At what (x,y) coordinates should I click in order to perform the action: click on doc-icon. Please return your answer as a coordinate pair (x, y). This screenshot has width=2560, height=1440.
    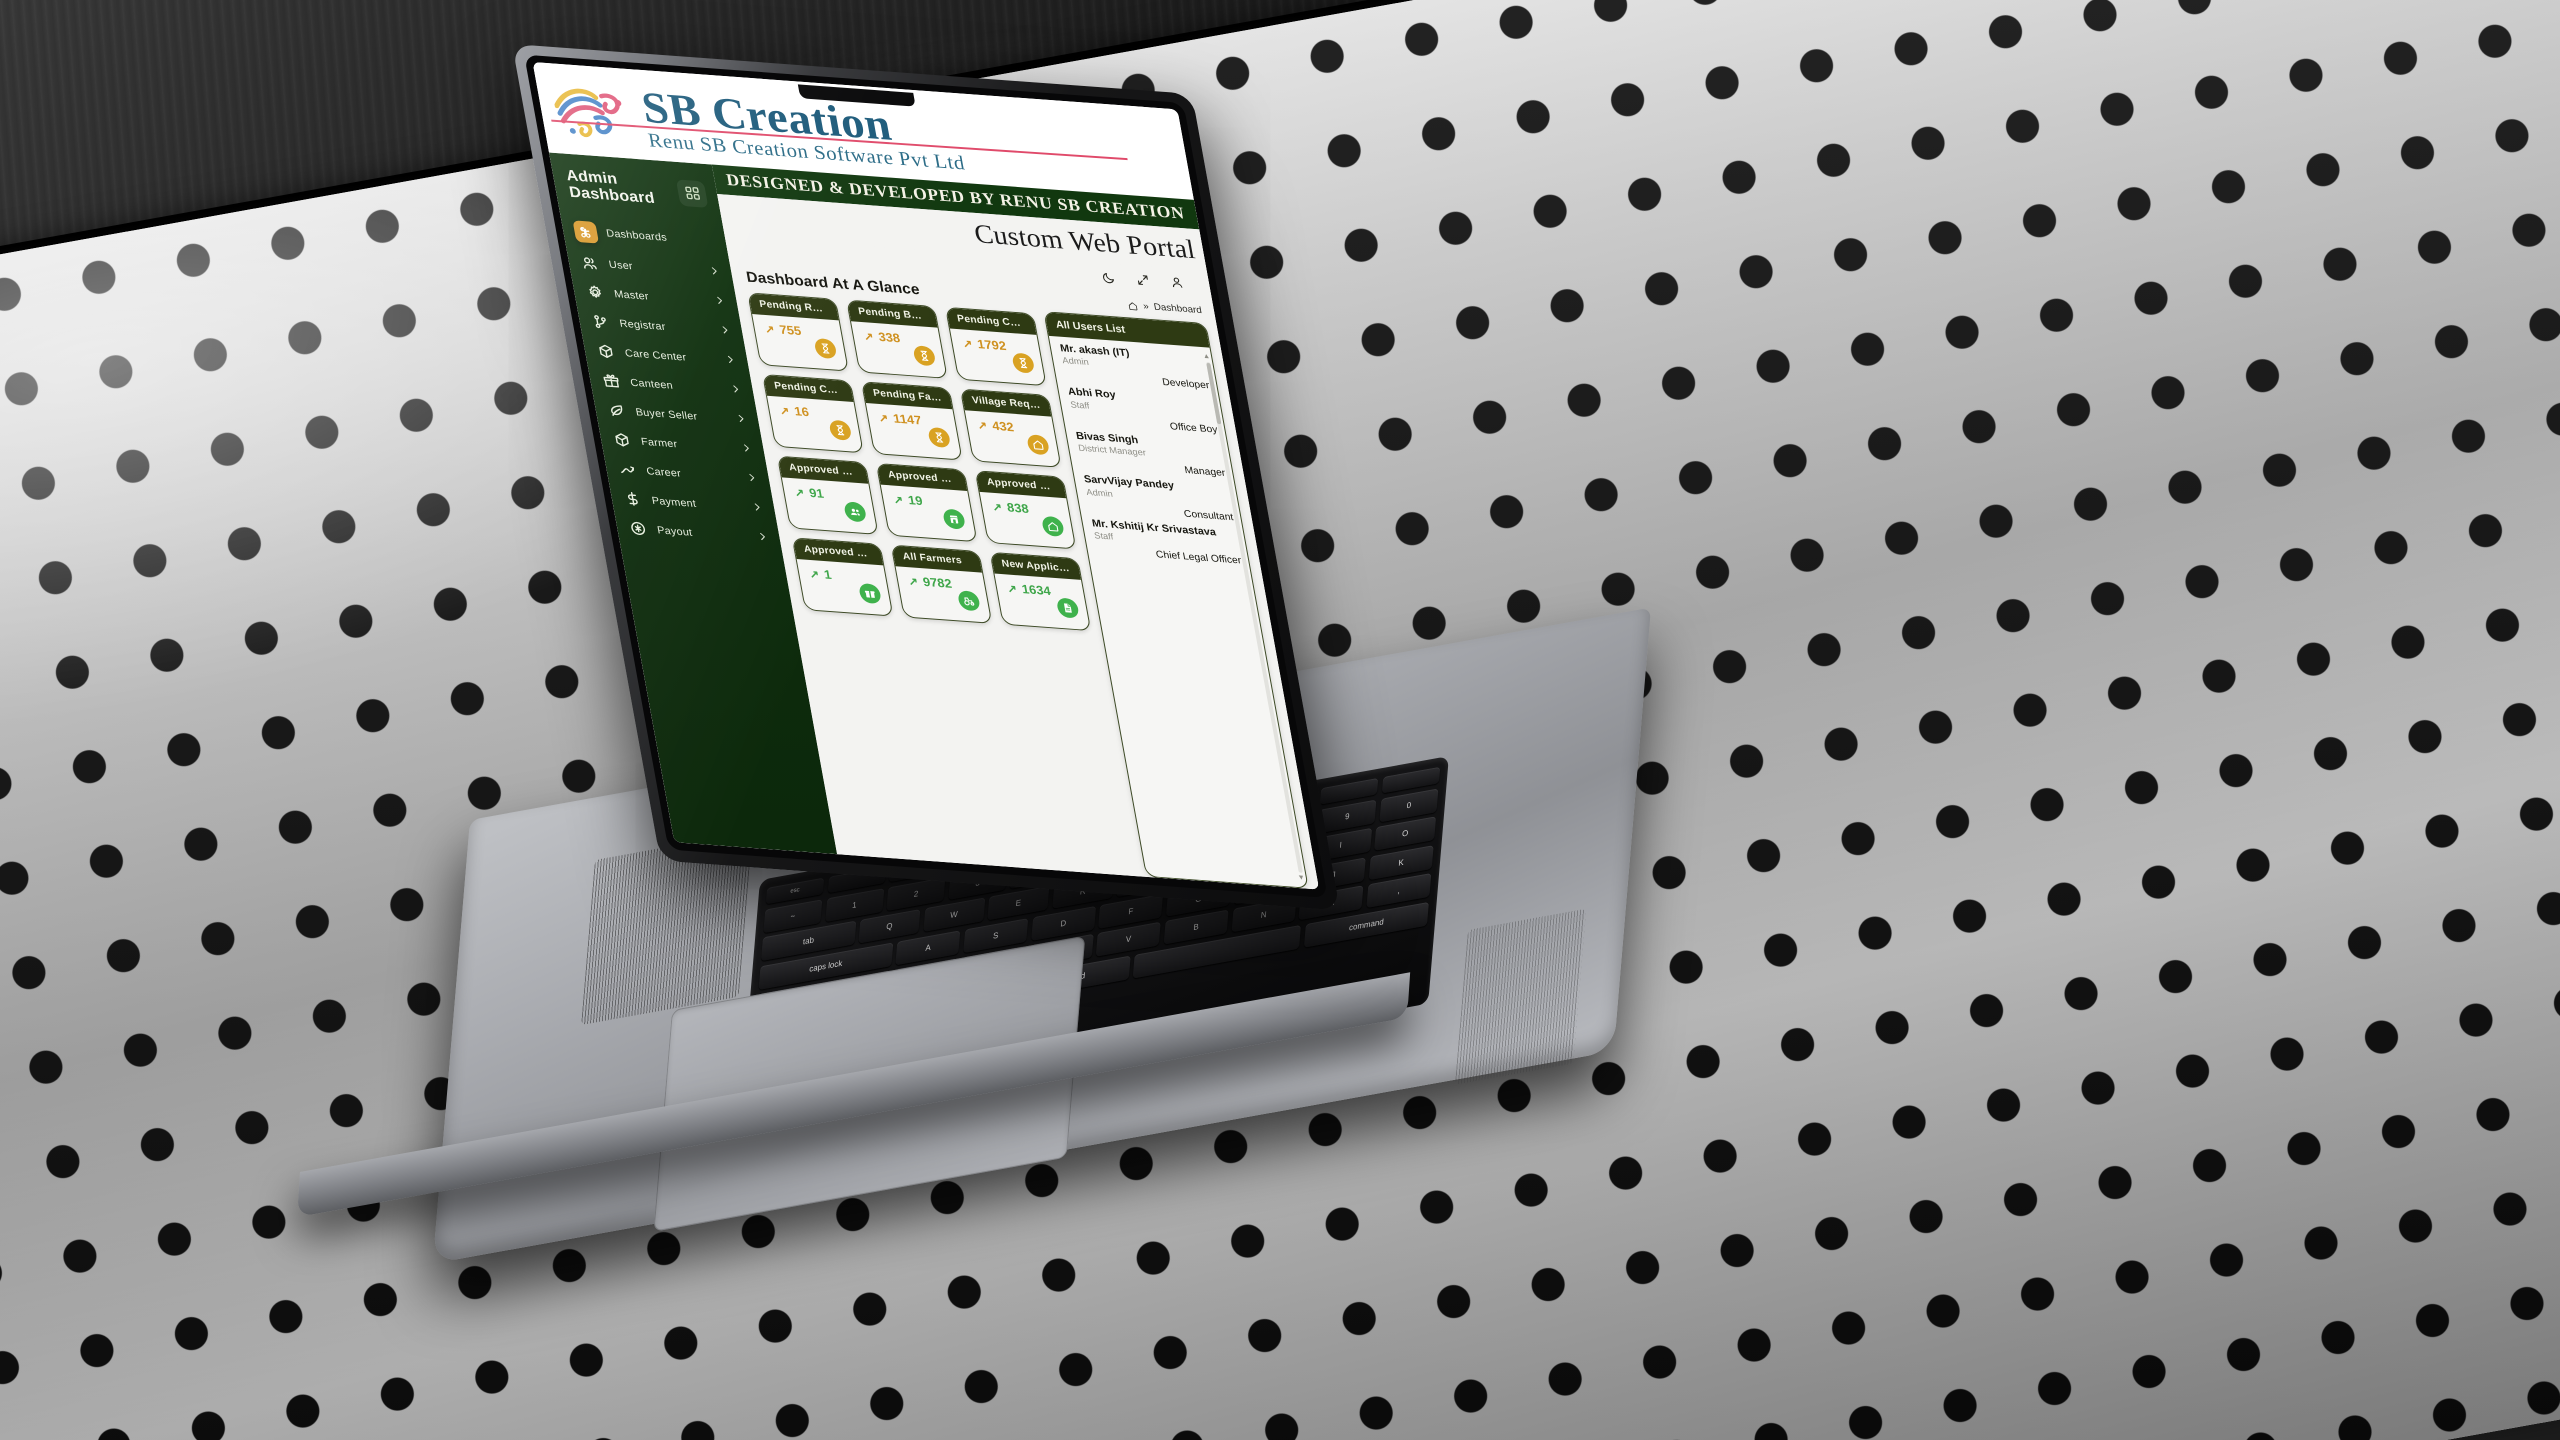
    Looking at the image, I should click on (1067, 608).